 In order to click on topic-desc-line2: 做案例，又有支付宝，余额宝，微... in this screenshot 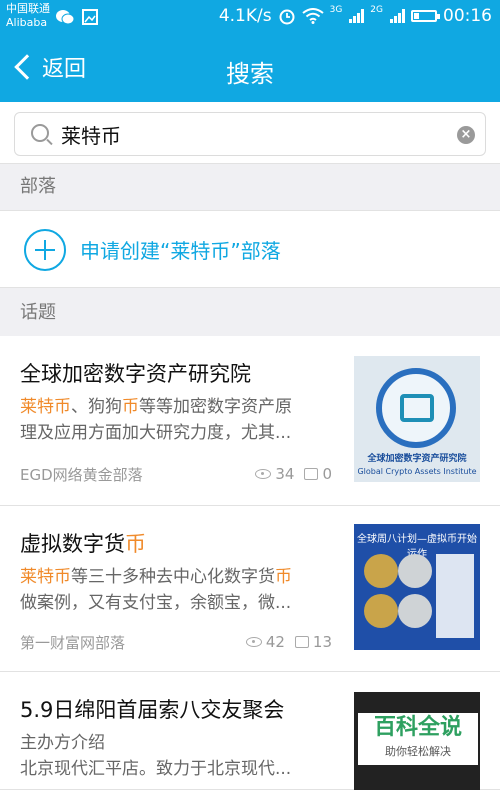, I will do `click(156, 603)`.